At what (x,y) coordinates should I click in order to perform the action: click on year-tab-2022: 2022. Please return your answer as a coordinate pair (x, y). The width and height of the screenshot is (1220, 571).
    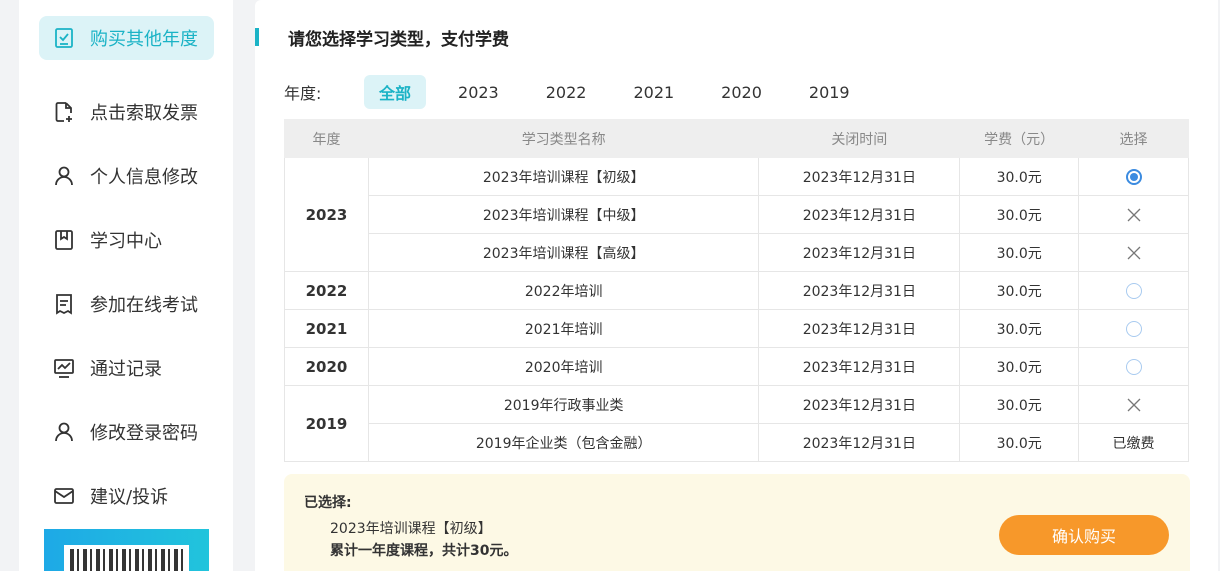
    Looking at the image, I should click on (566, 92).